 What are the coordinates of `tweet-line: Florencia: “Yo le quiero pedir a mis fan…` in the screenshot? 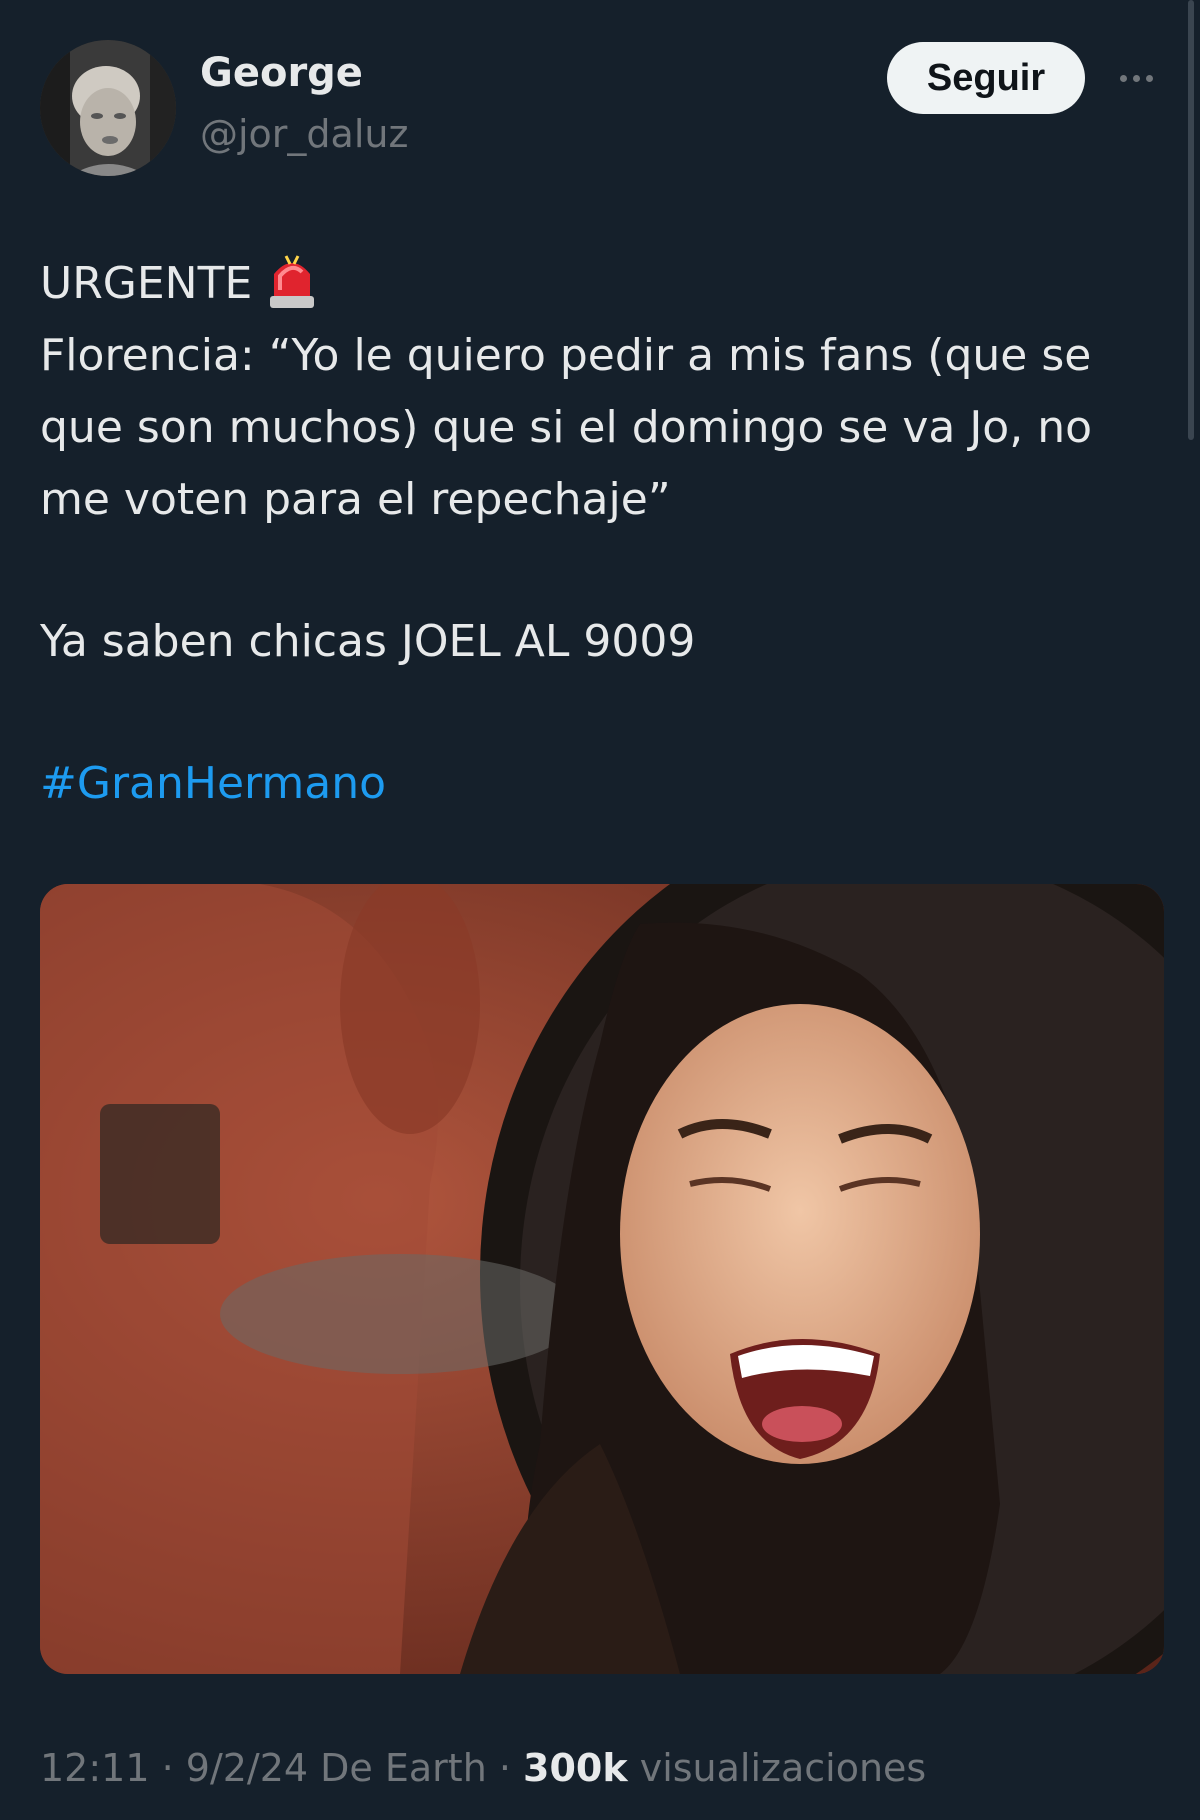 It's located at (566, 355).